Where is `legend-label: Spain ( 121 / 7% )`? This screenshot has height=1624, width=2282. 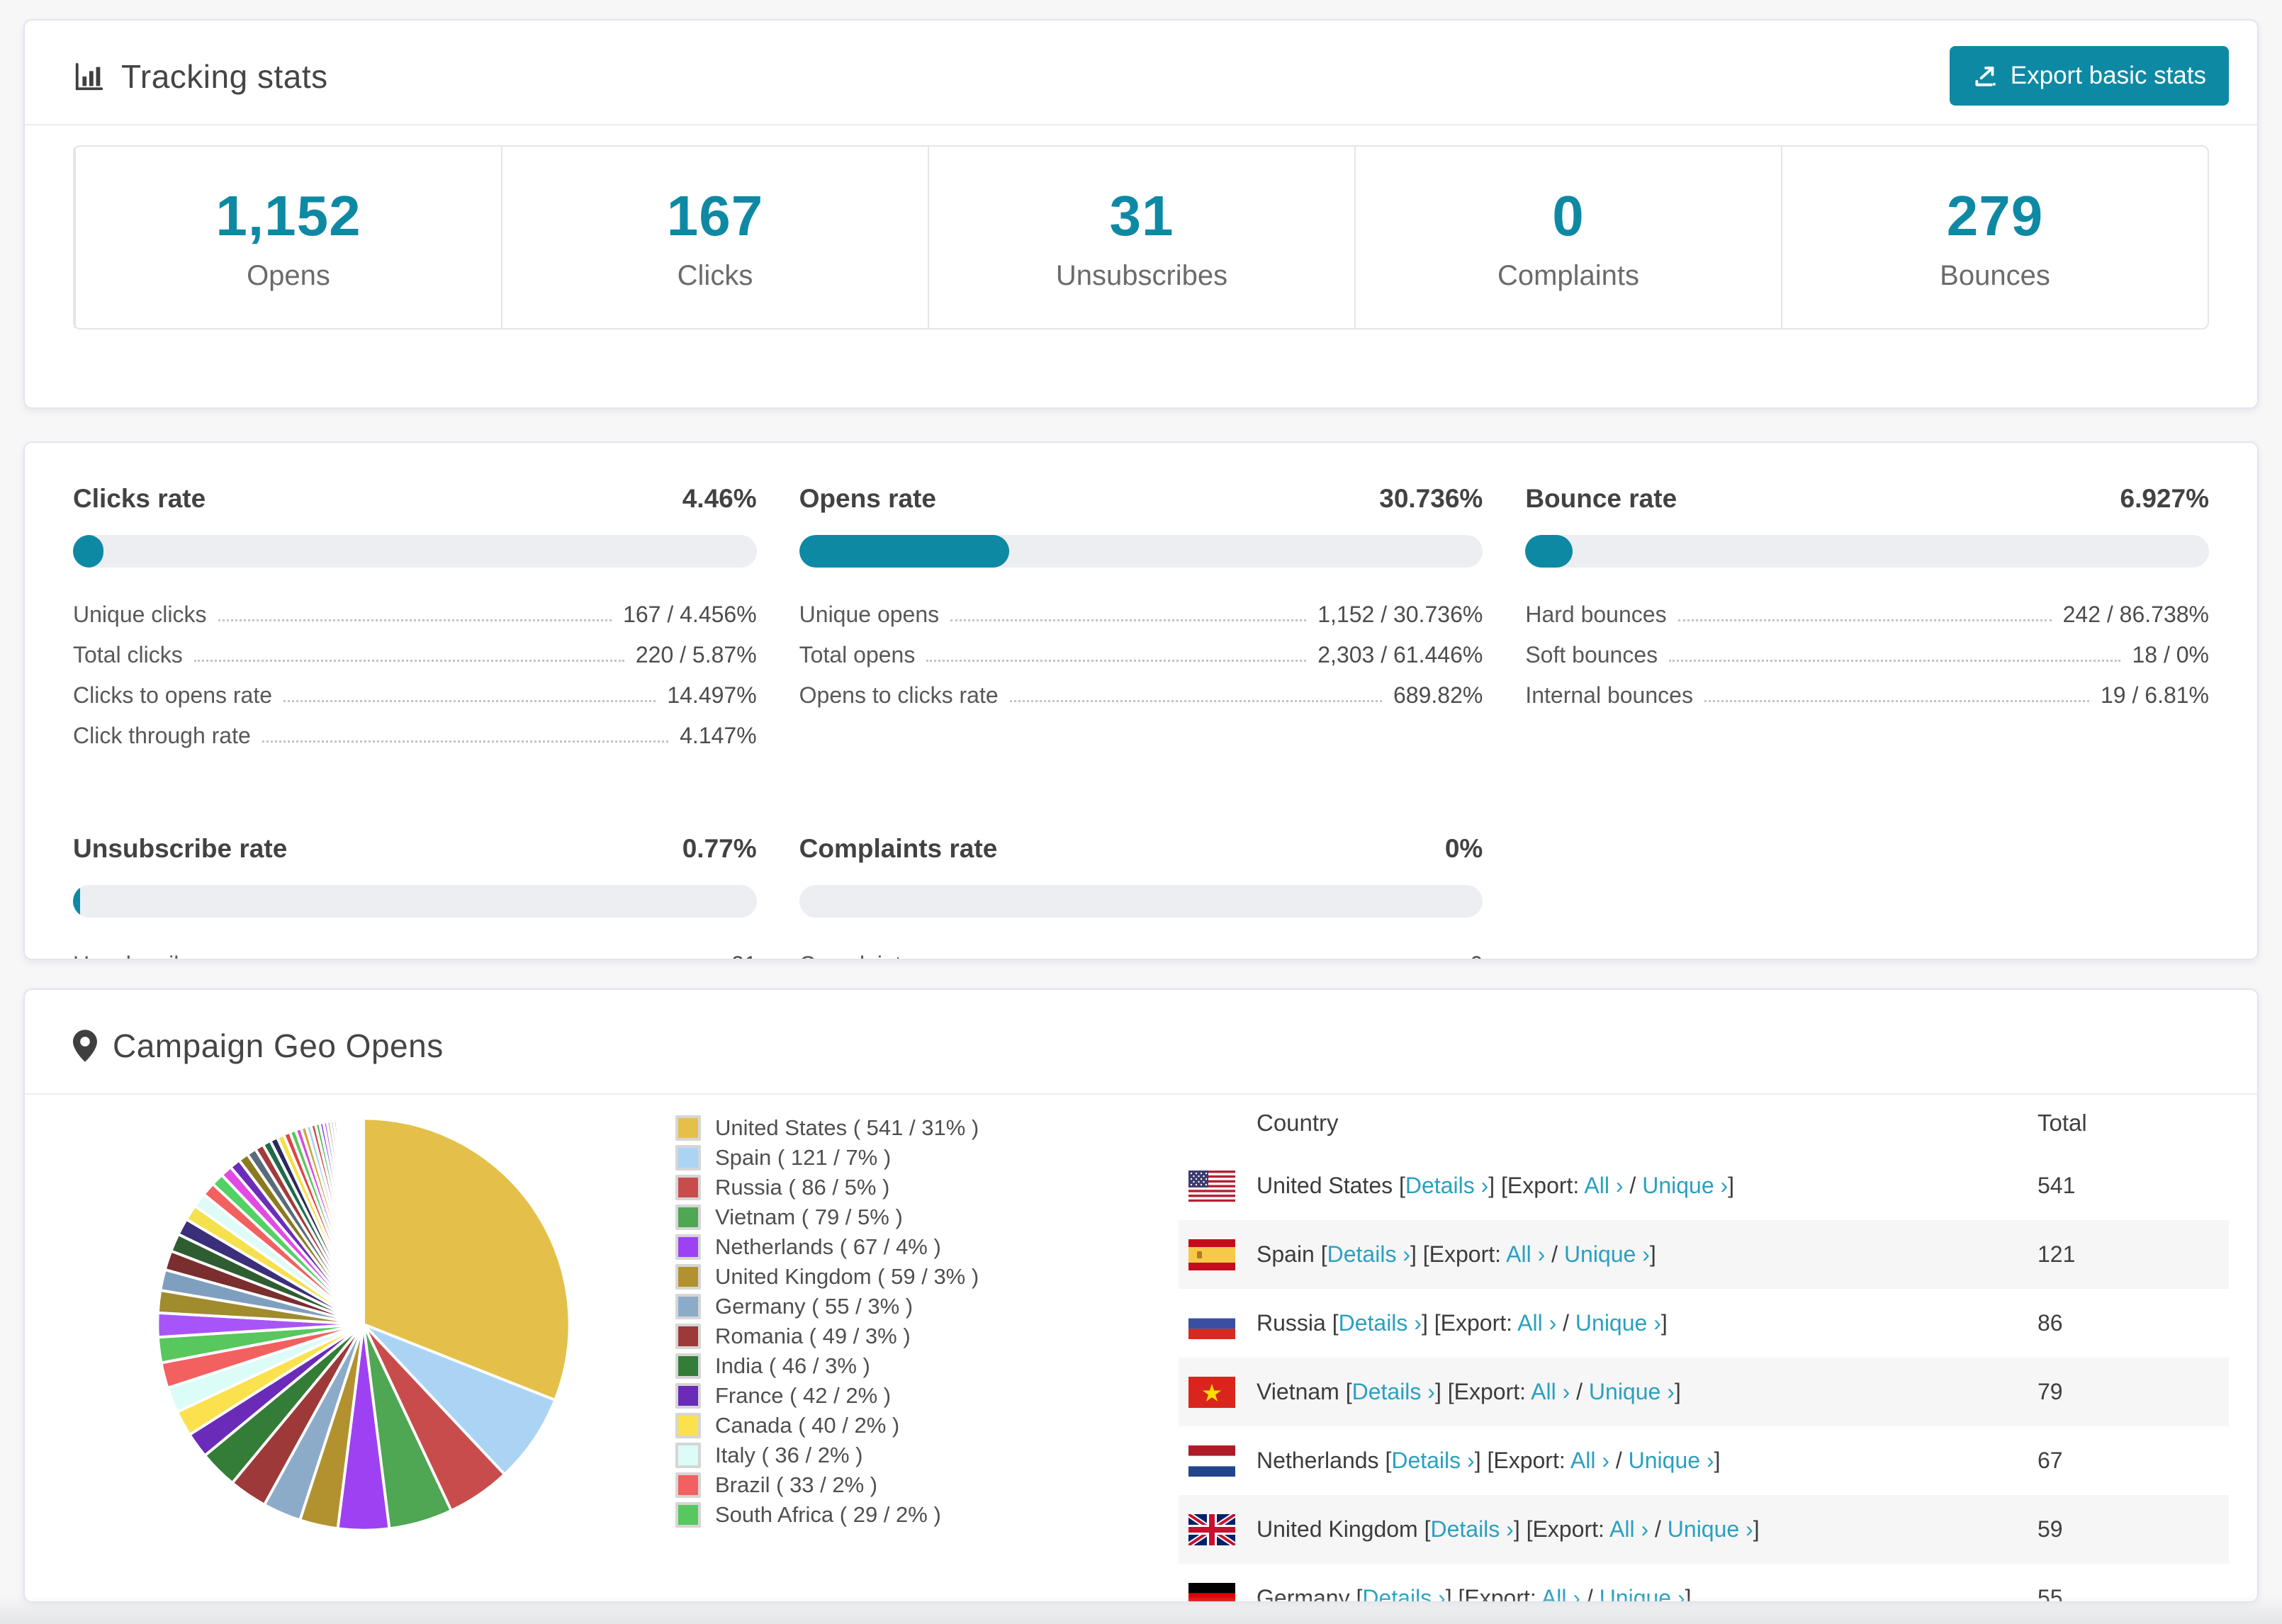 legend-label: Spain ( 121 / 7% ) is located at coordinates (803, 1157).